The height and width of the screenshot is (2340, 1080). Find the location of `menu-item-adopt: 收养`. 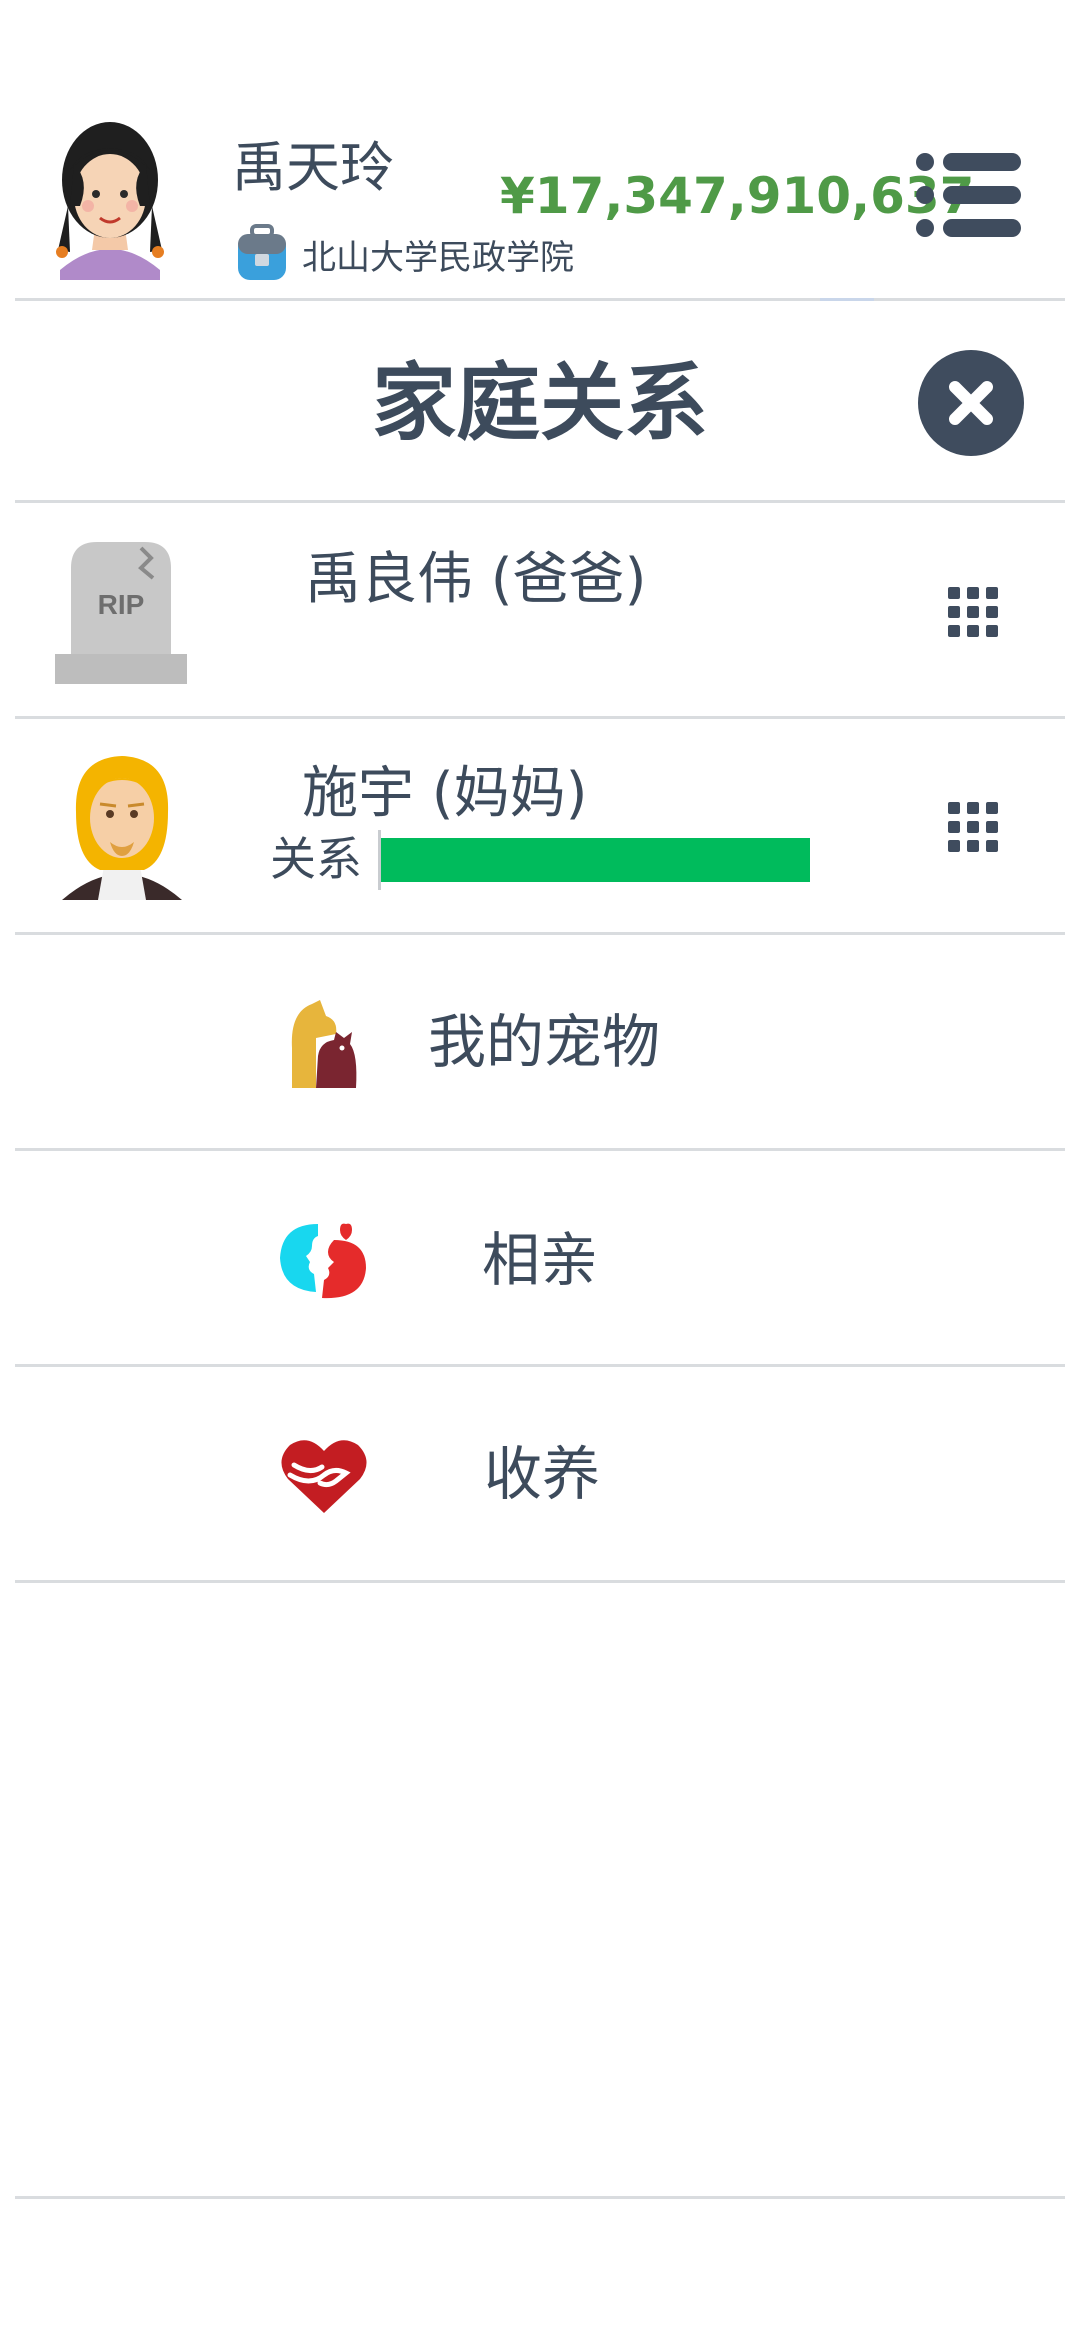

menu-item-adopt: 收养 is located at coordinates (542, 1474).